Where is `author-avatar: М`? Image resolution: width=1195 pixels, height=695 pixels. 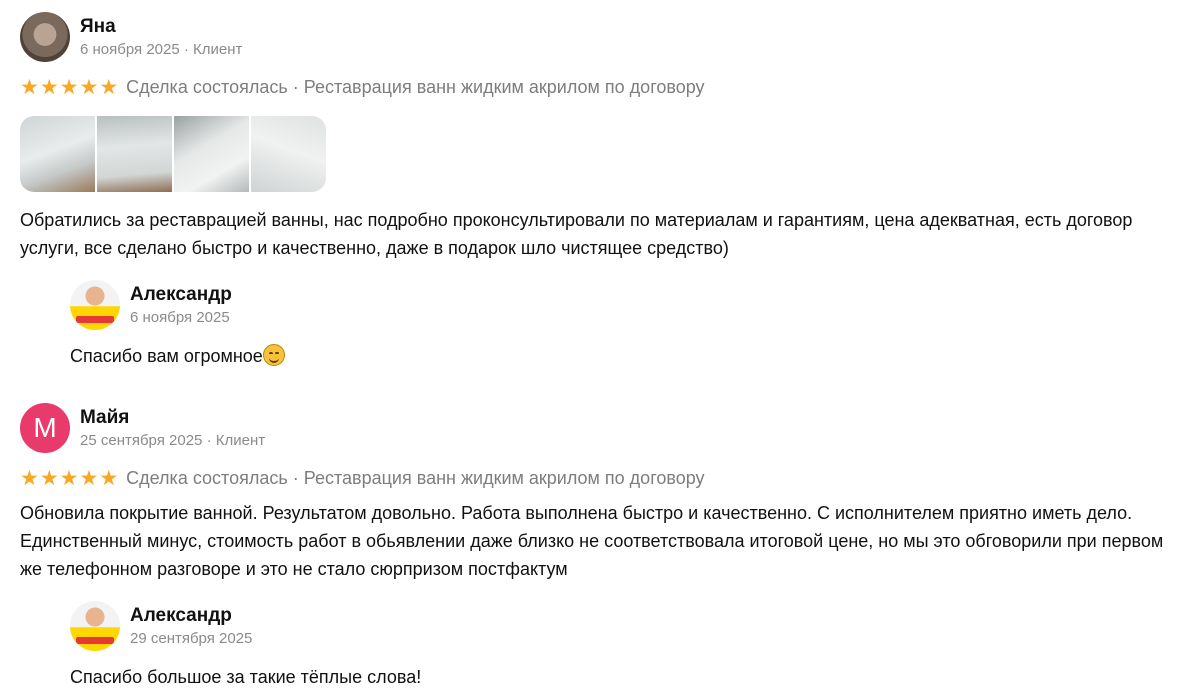
author-avatar: М is located at coordinates (45, 428).